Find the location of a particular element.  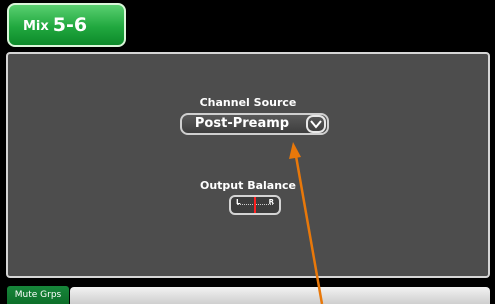

output-balance-label: Output Balance is located at coordinates (248, 185).